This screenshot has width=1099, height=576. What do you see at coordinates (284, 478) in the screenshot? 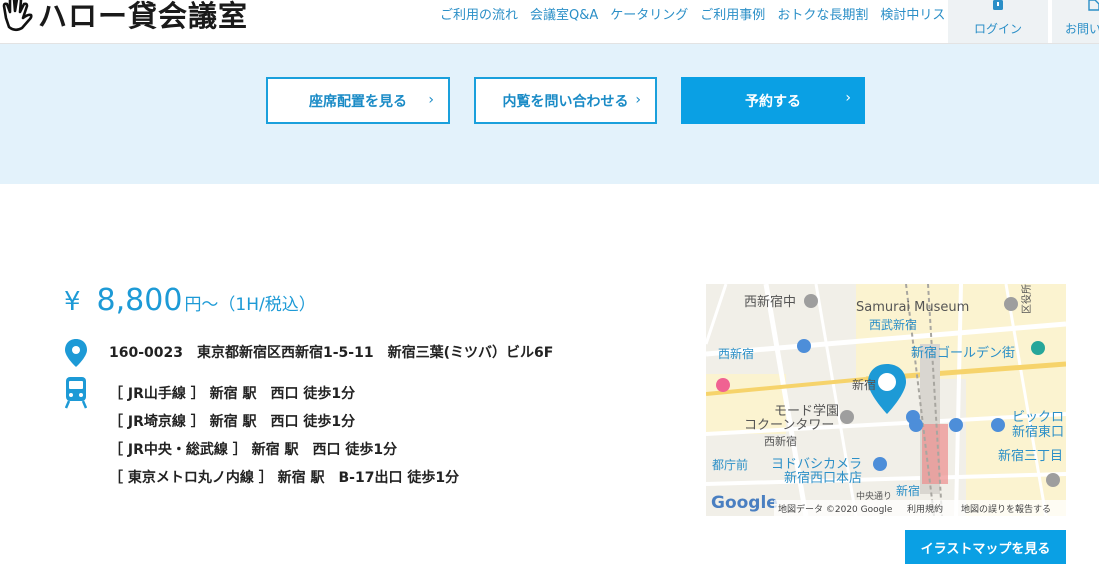
I see `access-line: ［ 東京メトロ丸ノ内線 ］ 新宿 駅 B-17出口 徒歩1分` at bounding box center [284, 478].